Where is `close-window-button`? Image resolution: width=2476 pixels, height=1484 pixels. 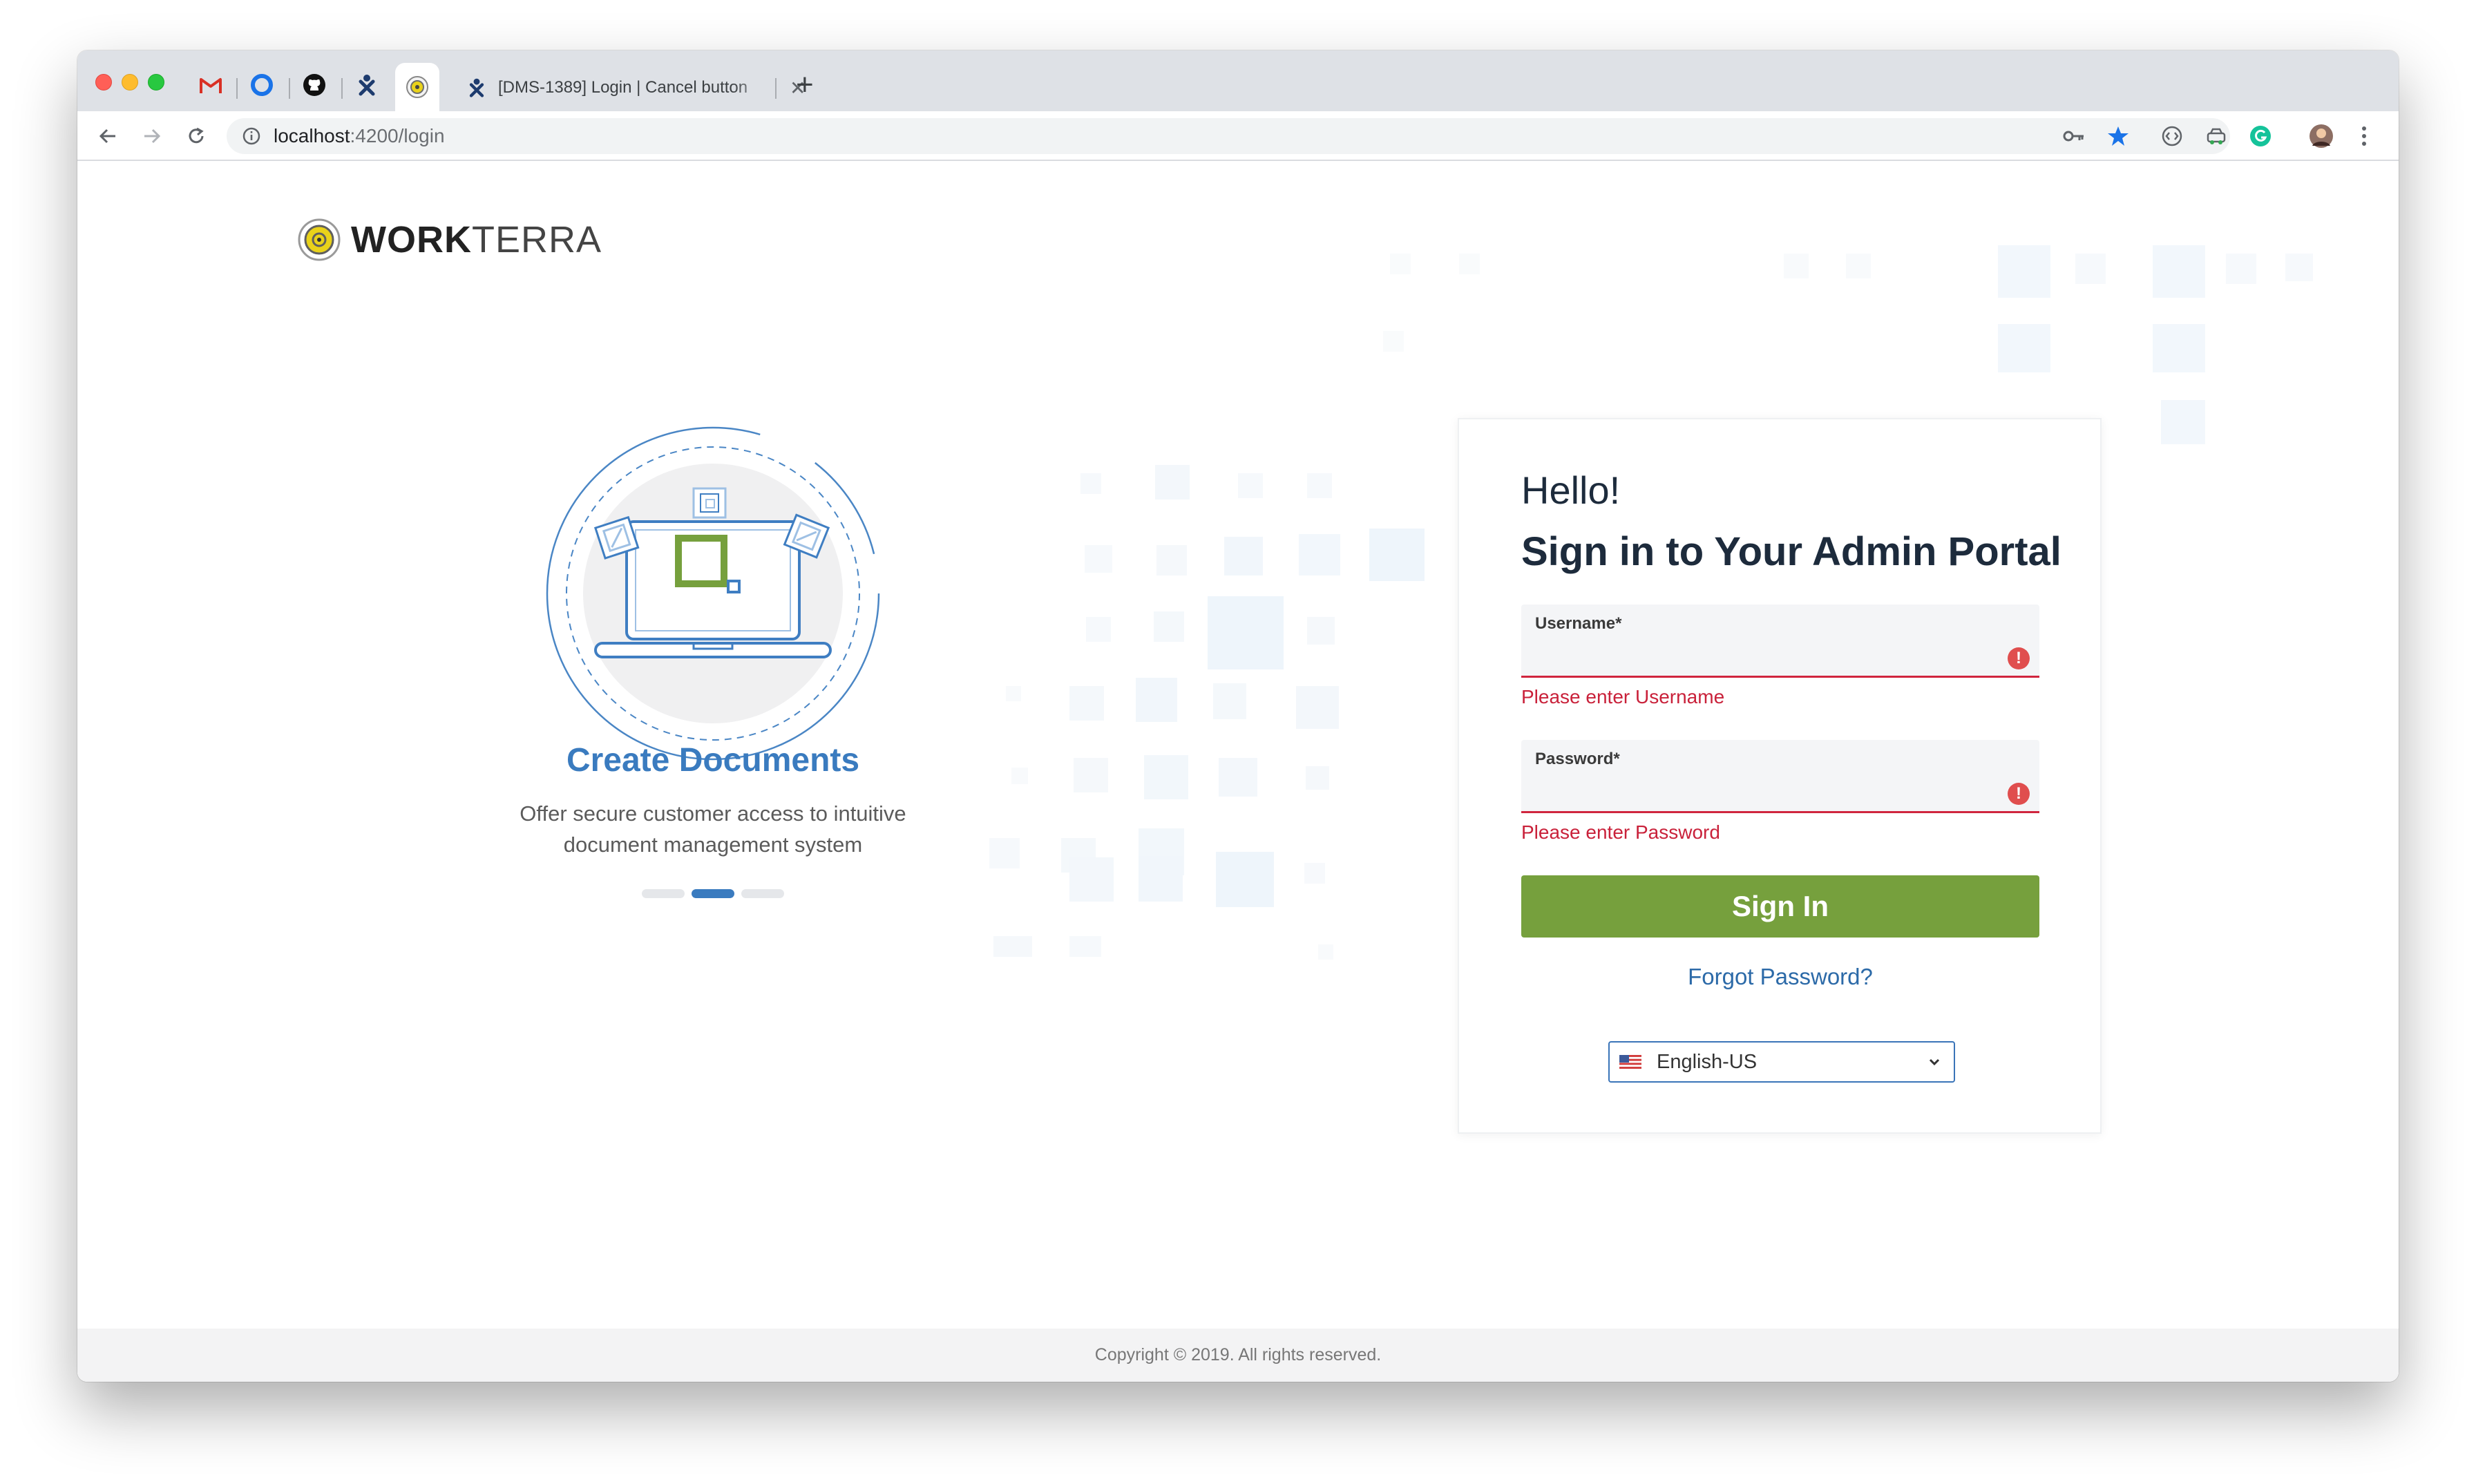
close-window-button is located at coordinates (103, 82).